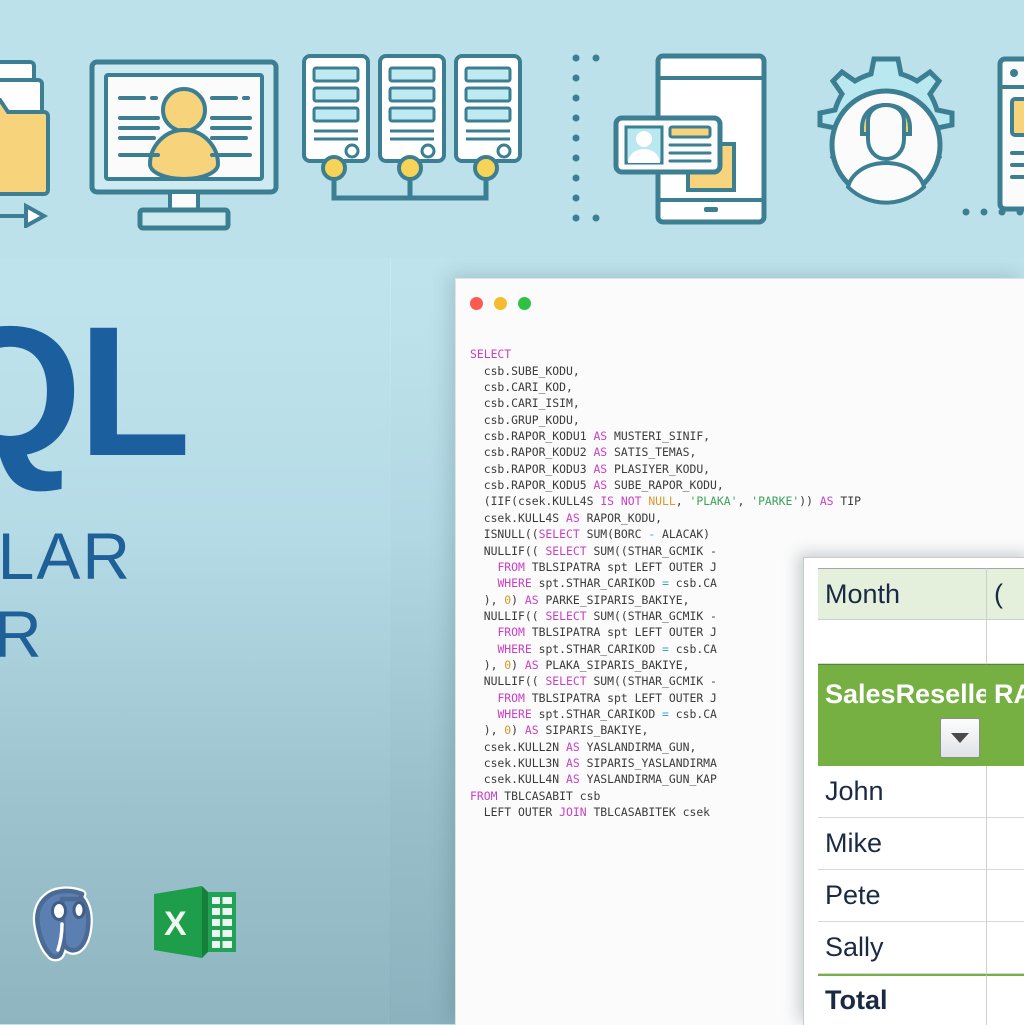 This screenshot has height=1025, width=1024. Describe the element at coordinates (200, 595) in the screenshot. I see `hero-subtitle: ULAR AR` at that location.